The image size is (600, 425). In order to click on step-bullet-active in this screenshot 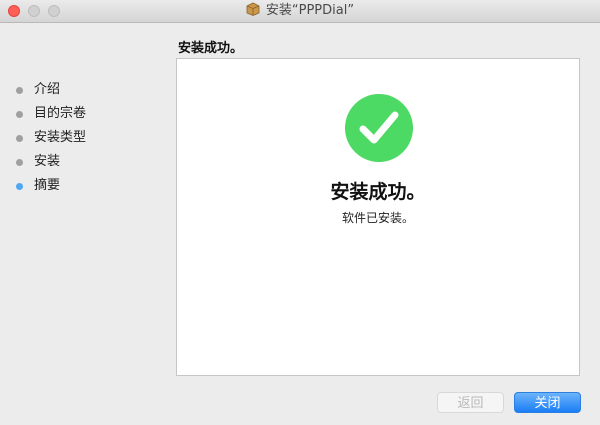, I will do `click(19, 186)`.